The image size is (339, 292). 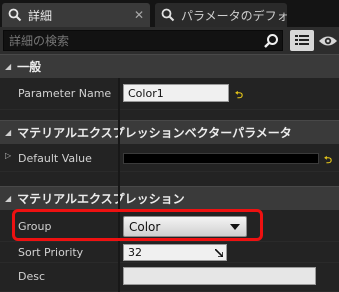 I want to click on tab-details: 詳細 ✕, so click(x=76, y=15).